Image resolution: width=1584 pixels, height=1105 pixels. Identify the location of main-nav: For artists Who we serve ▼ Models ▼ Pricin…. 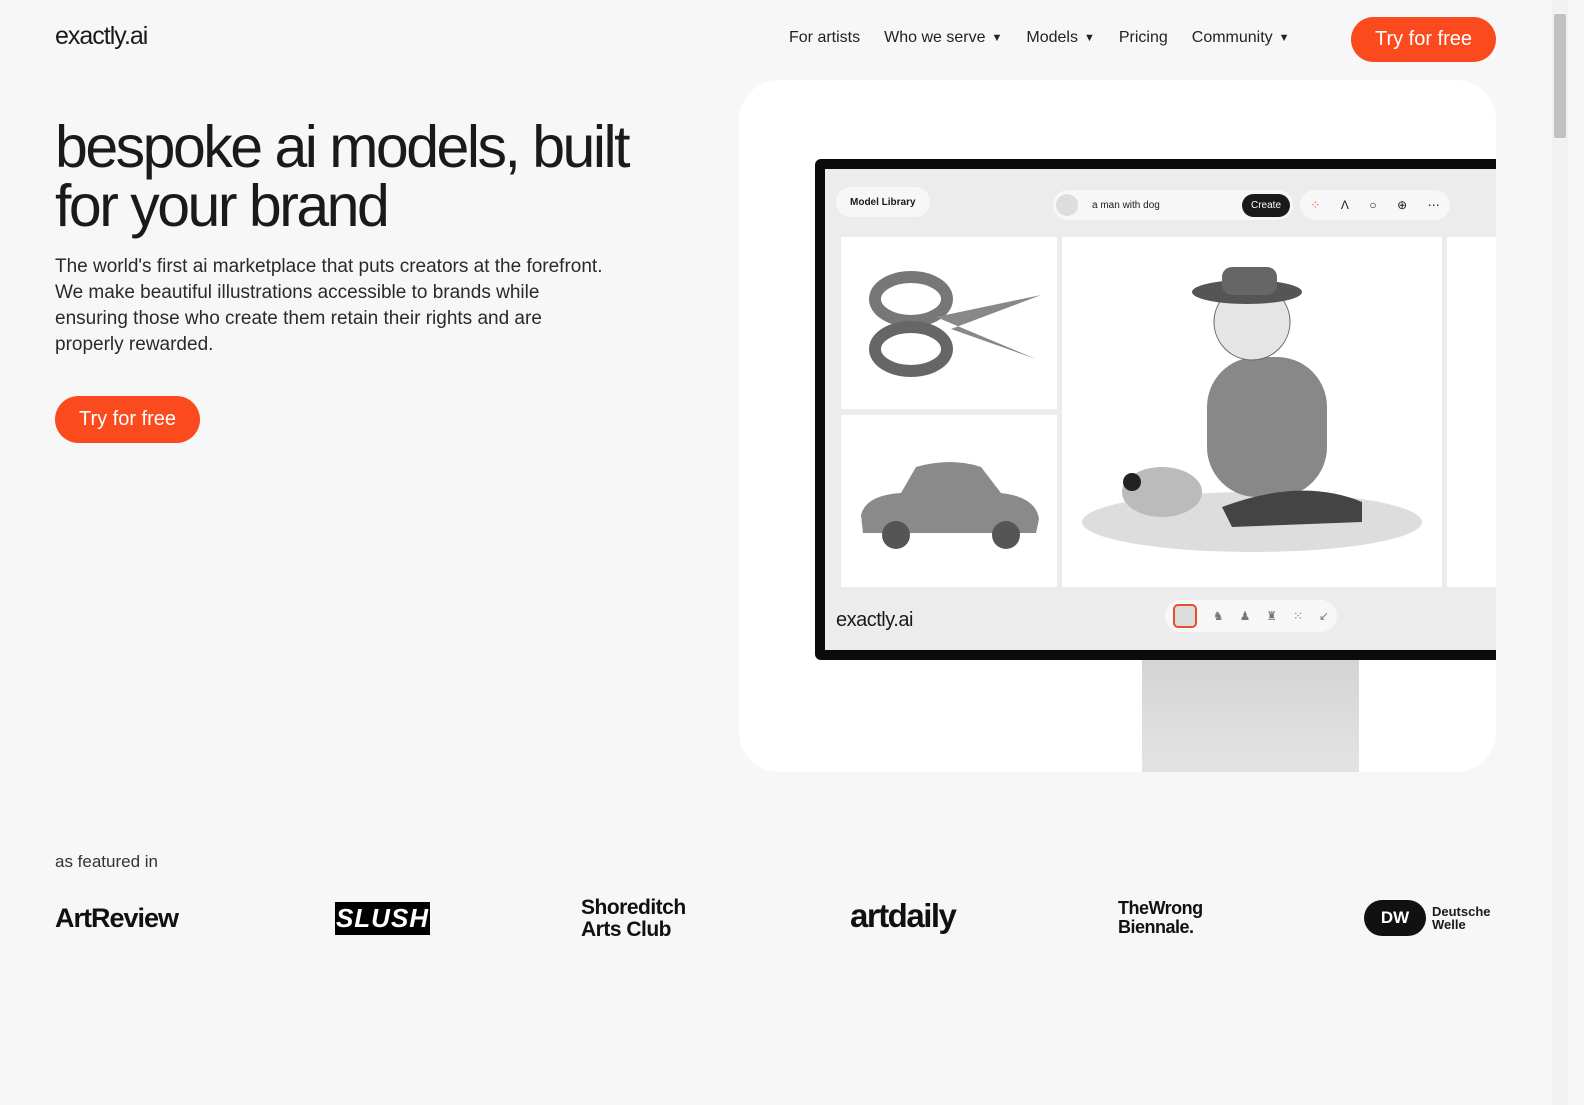
(1039, 38).